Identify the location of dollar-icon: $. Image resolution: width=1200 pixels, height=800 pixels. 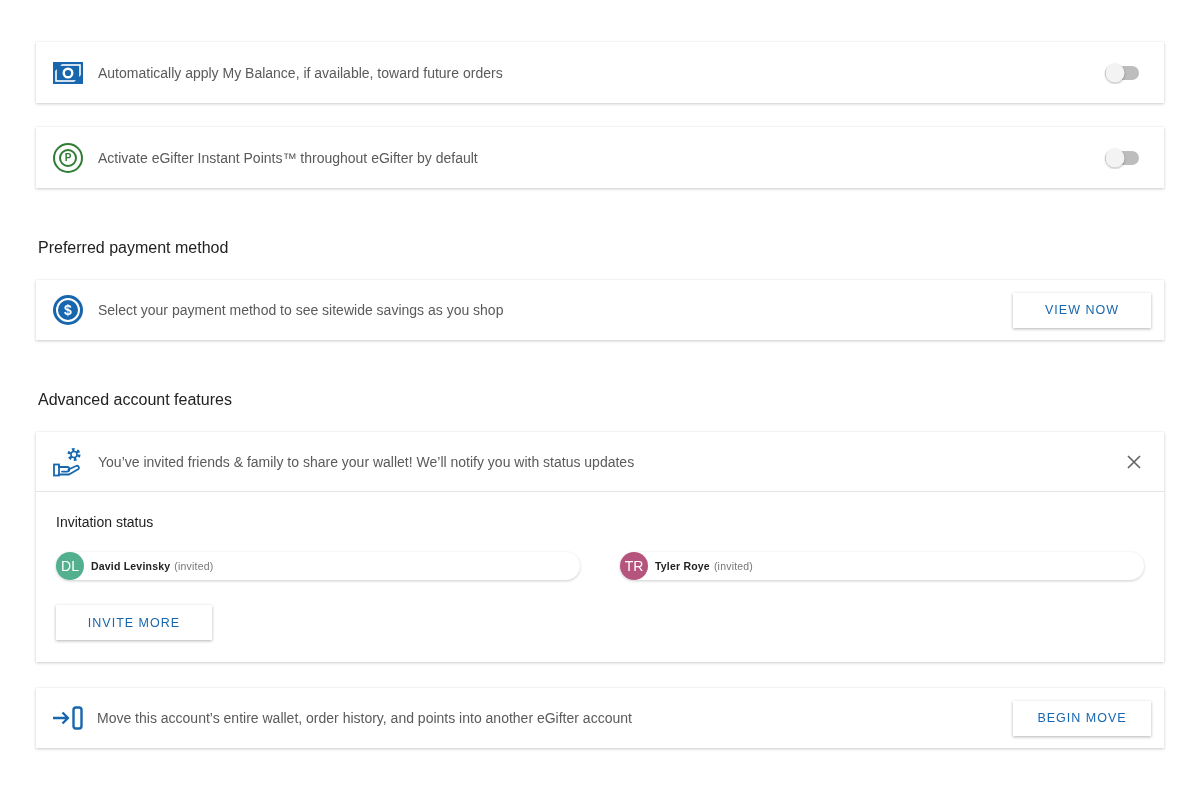
(68, 310).